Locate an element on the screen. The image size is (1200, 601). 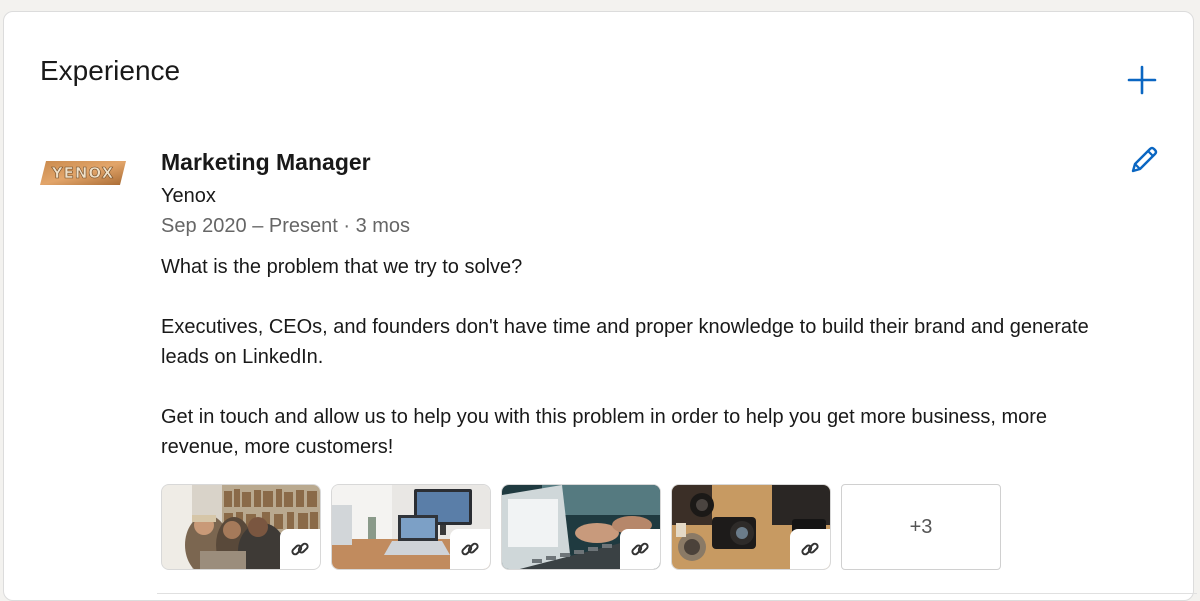
job-title: Marketing Manager is located at coordinates (266, 162).